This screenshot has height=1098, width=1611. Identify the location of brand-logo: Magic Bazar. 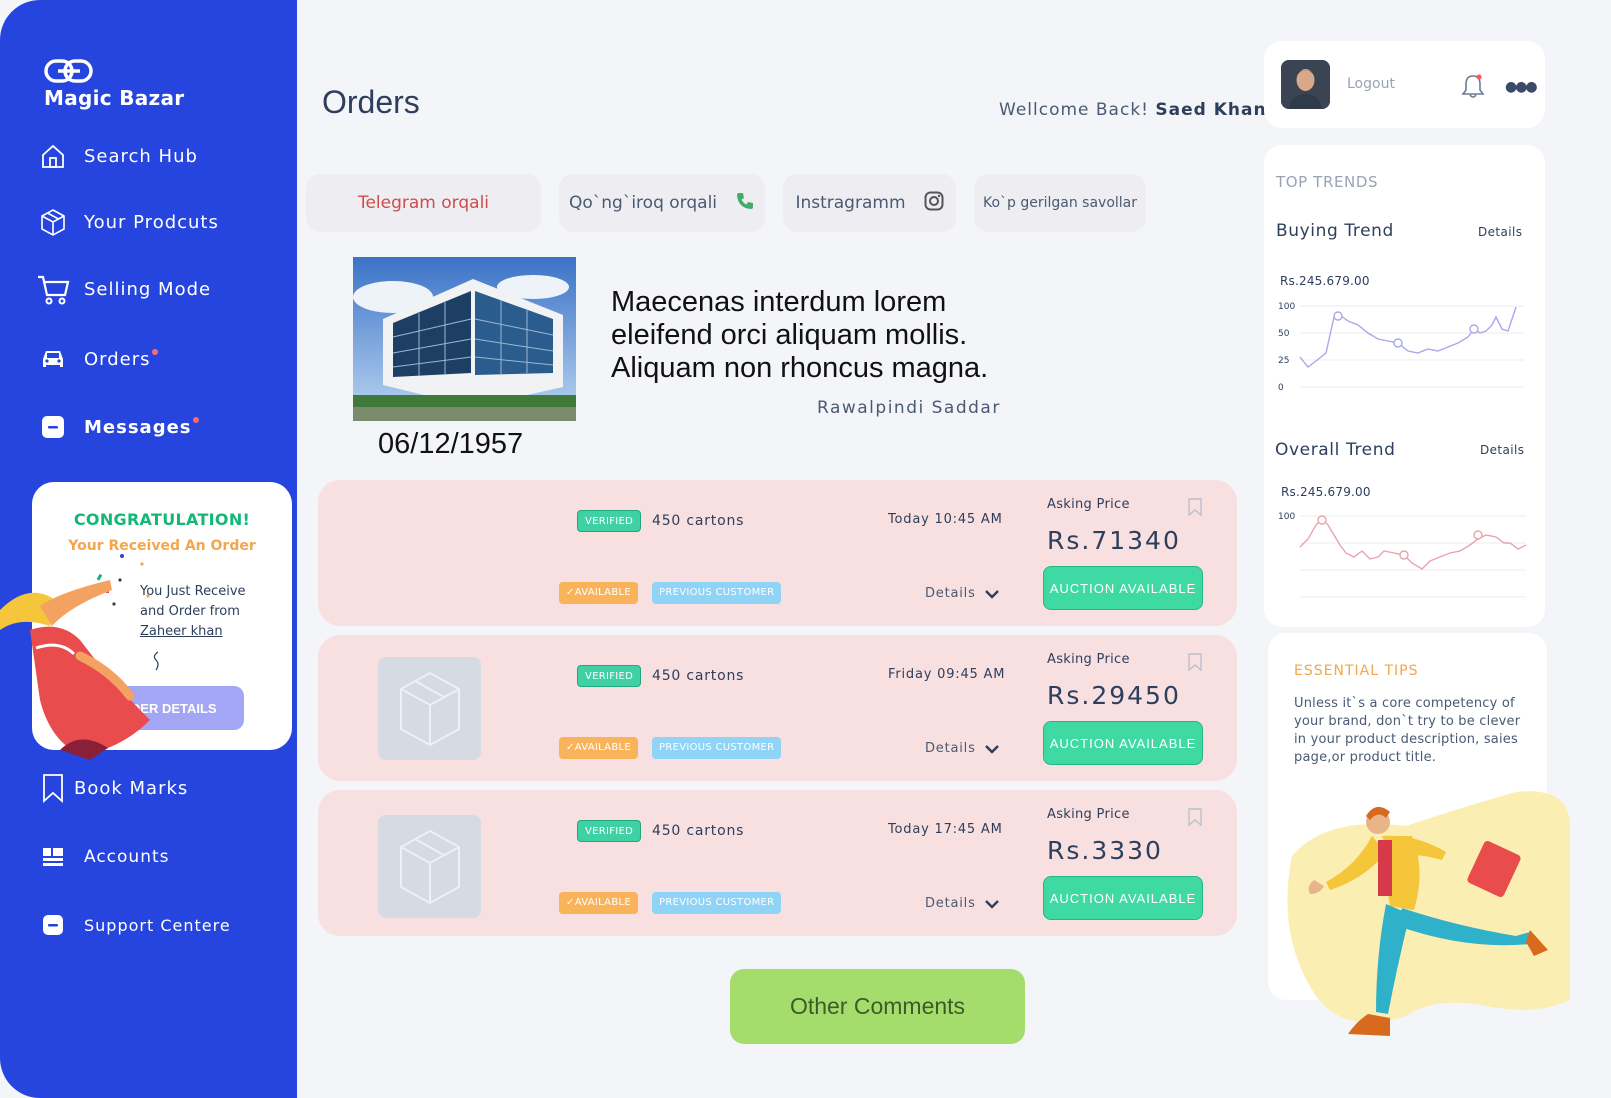
(114, 84).